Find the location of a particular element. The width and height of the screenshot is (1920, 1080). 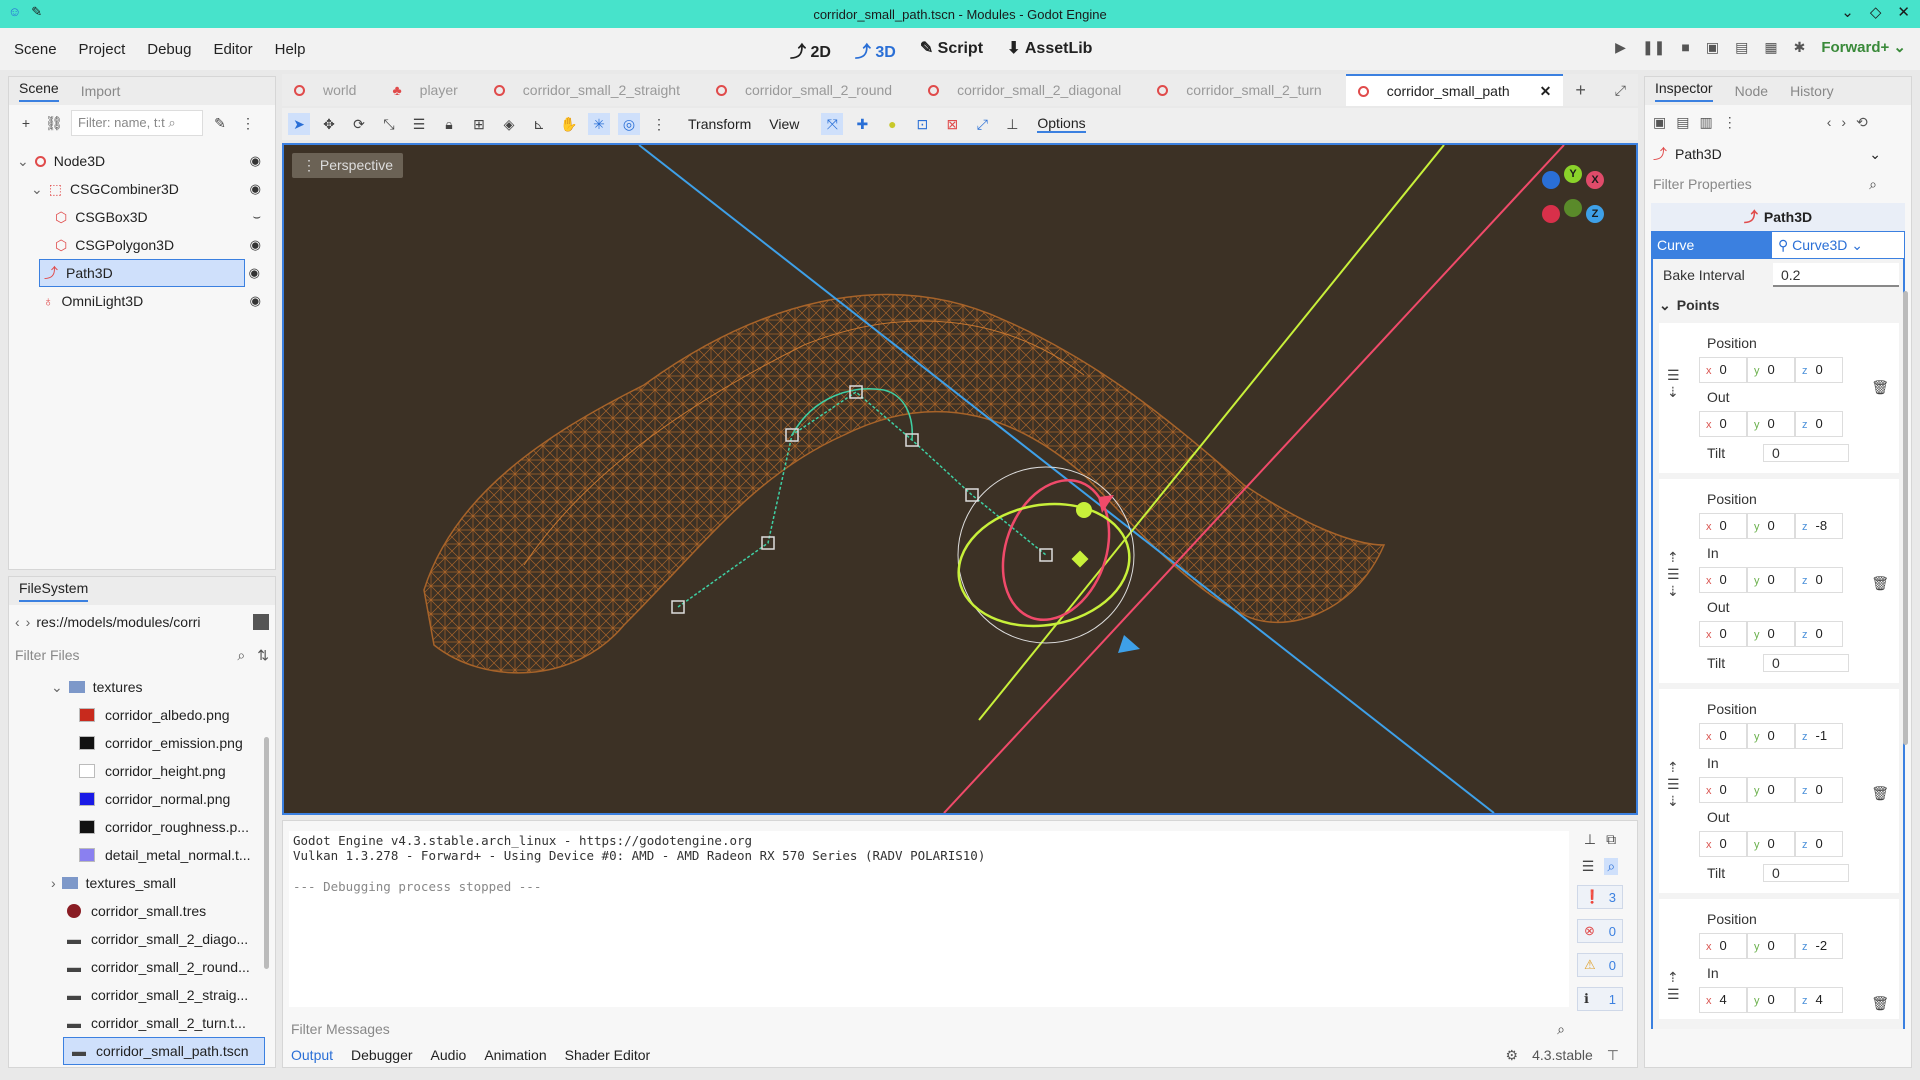

new-resource-icon: ▣ is located at coordinates (1659, 122).